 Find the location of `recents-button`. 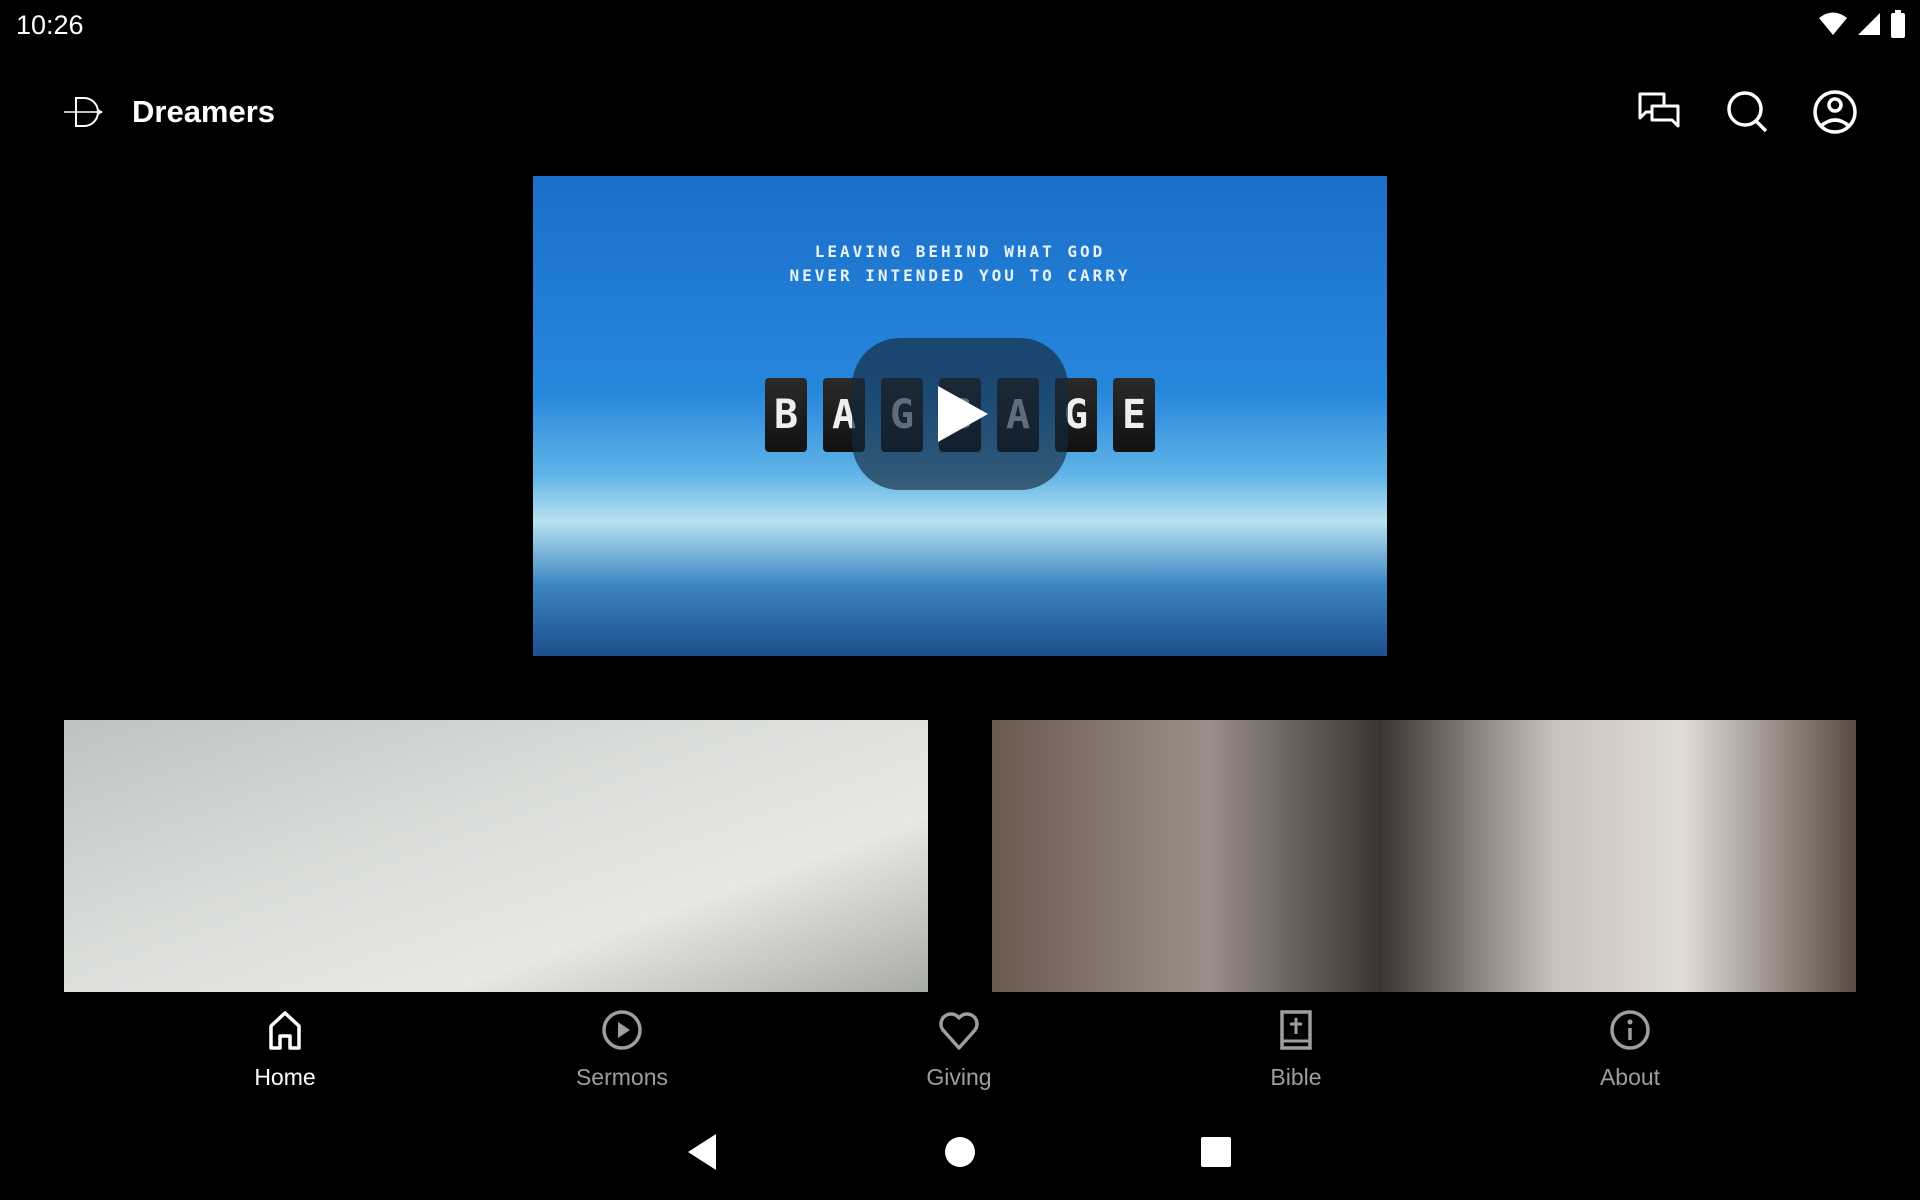

recents-button is located at coordinates (1216, 1152).